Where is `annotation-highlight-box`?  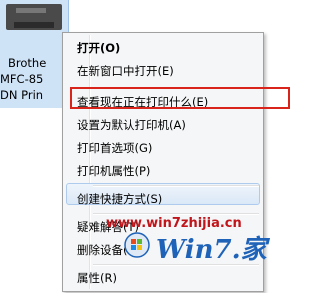 annotation-highlight-box is located at coordinates (180, 98).